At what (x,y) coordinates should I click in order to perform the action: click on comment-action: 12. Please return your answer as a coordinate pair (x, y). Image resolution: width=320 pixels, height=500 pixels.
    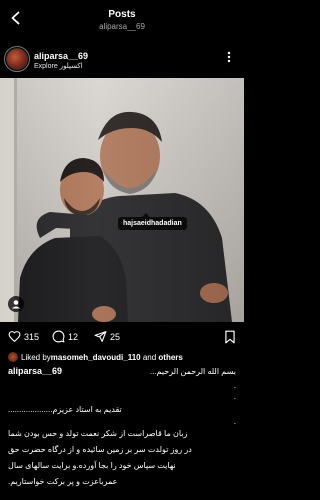
    Looking at the image, I should click on (65, 336).